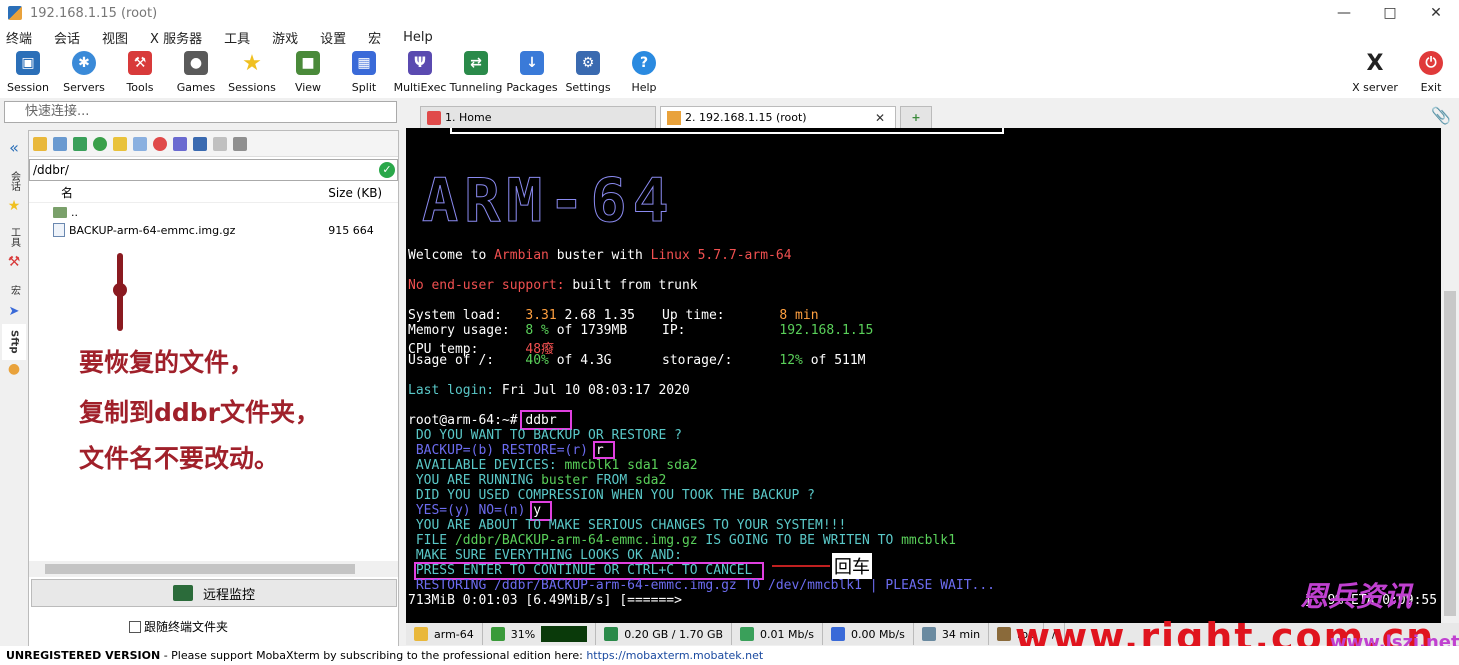 Image resolution: width=1459 pixels, height=665 pixels. What do you see at coordinates (1436, 13) in the screenshot?
I see `close-button: ✕` at bounding box center [1436, 13].